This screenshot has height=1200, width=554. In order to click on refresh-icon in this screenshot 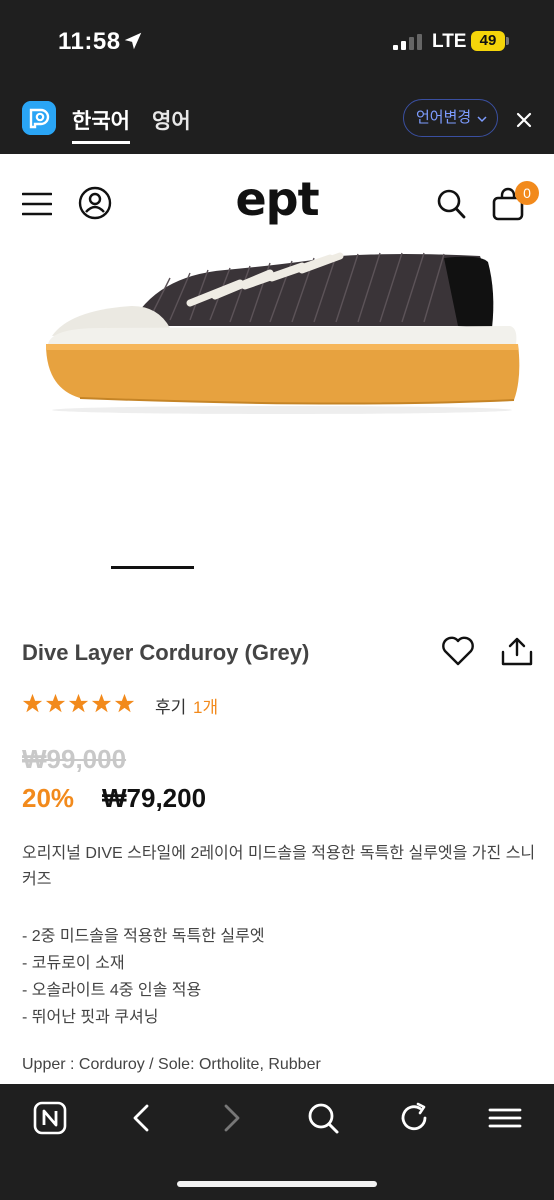, I will do `click(414, 1118)`.